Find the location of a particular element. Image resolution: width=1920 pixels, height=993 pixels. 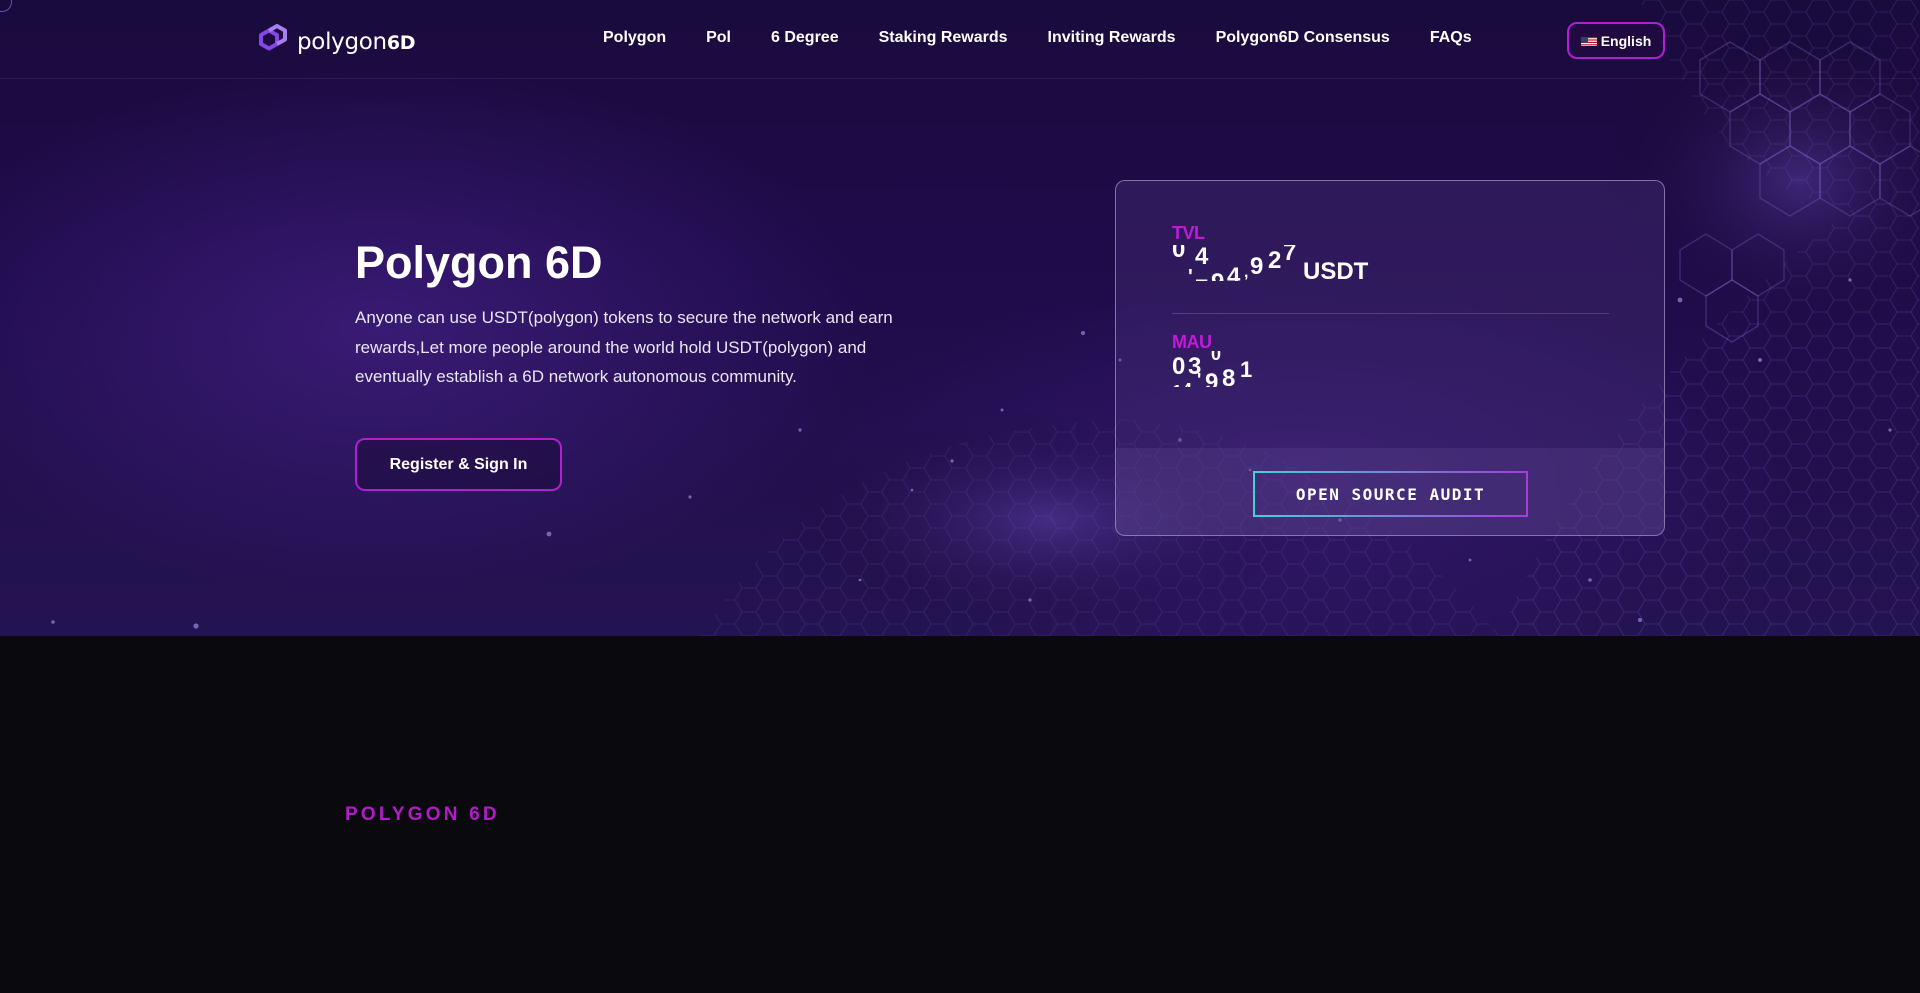

site-logo: polygon6D is located at coordinates (335, 41).